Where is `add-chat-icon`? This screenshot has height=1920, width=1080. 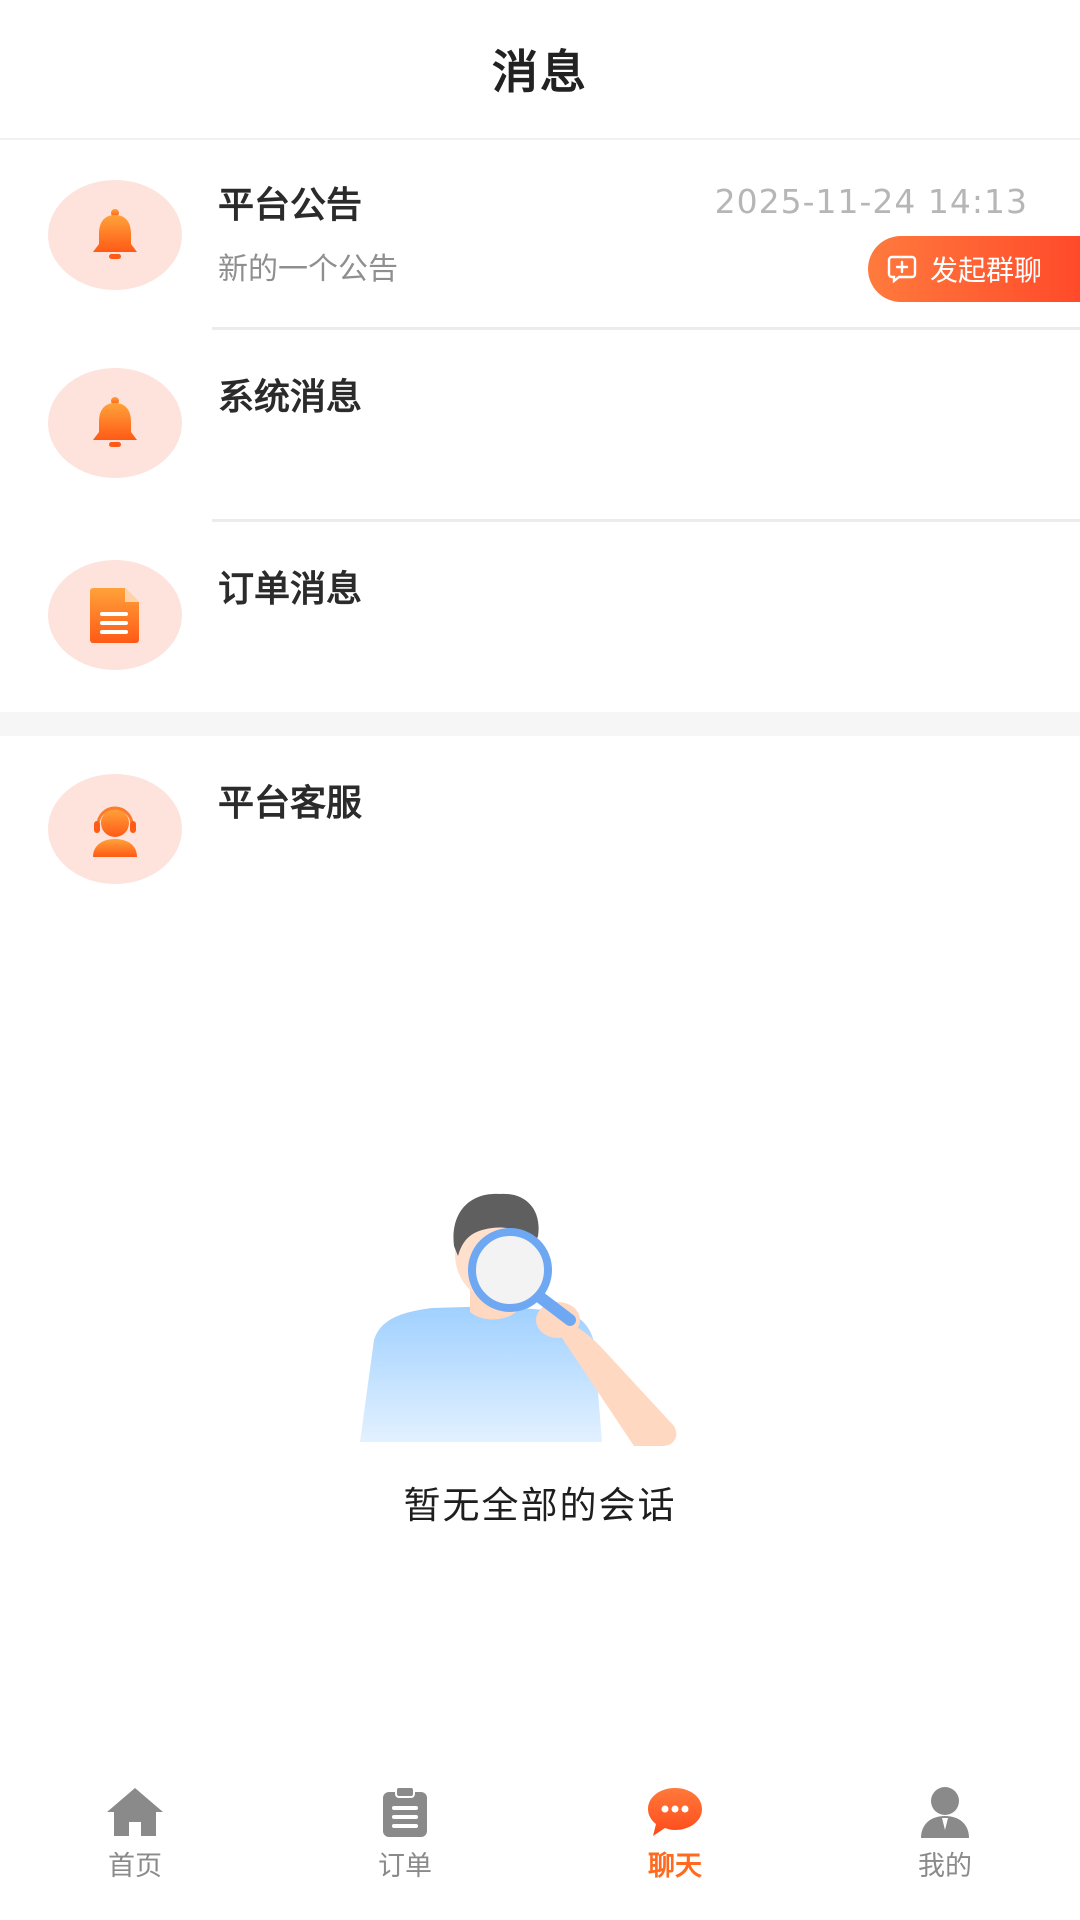
add-chat-icon is located at coordinates (902, 269).